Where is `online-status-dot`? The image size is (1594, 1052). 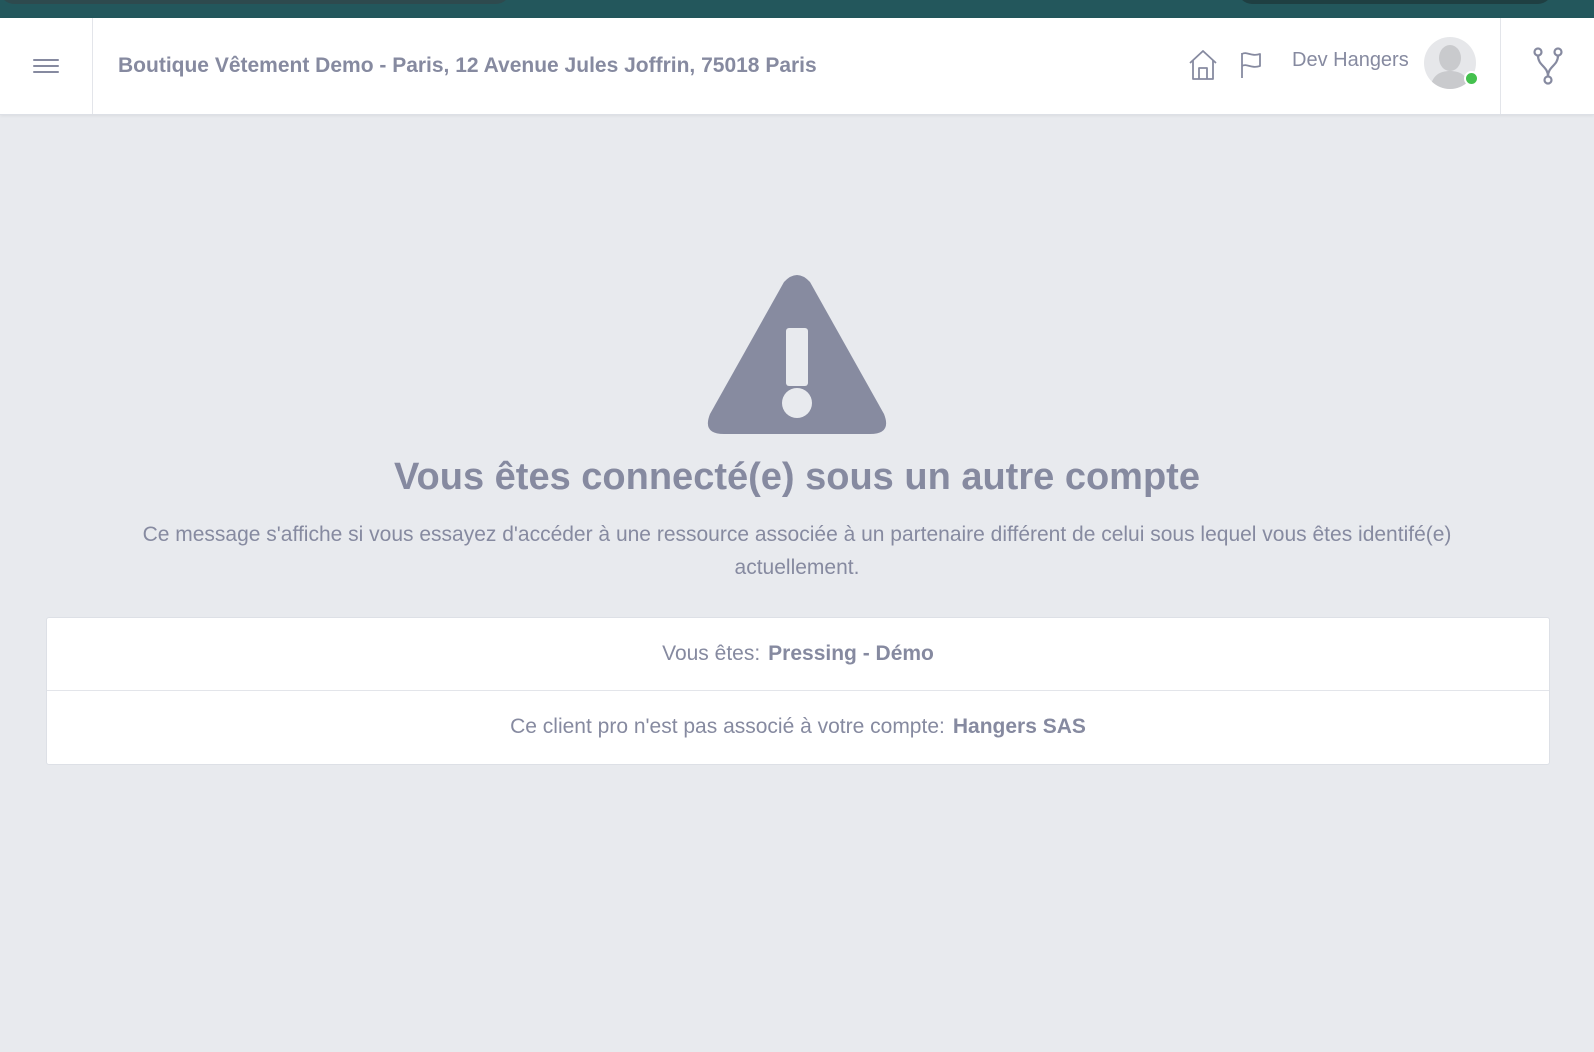
online-status-dot is located at coordinates (1471, 78).